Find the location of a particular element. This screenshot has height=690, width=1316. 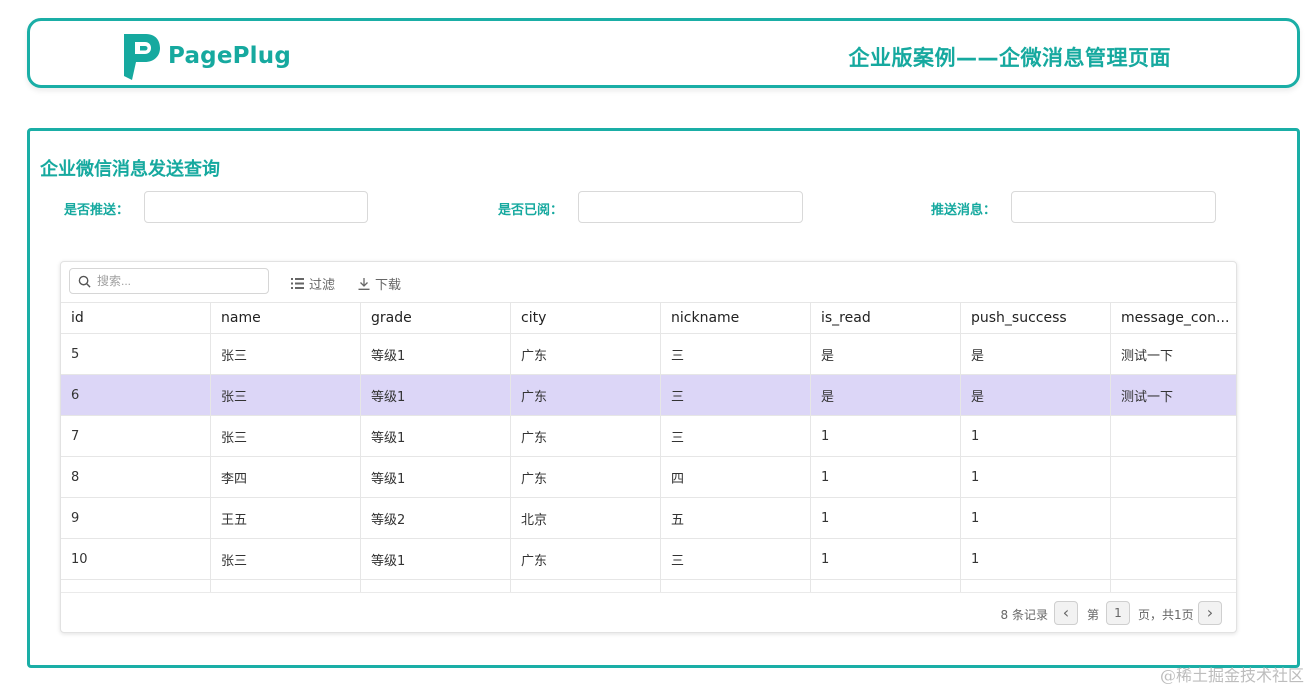

search-icon is located at coordinates (84, 281).